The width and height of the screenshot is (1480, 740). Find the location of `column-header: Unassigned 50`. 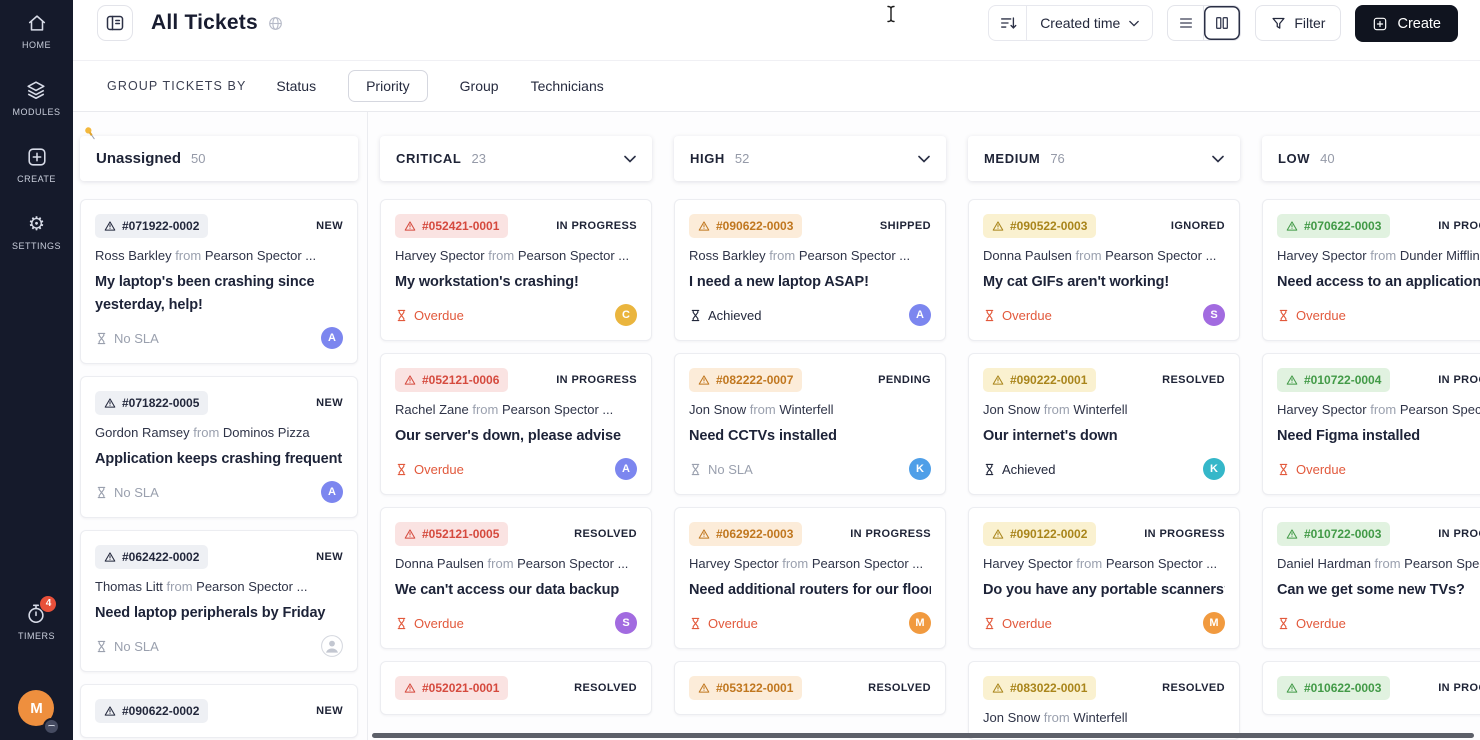

column-header: Unassigned 50 is located at coordinates (219, 158).